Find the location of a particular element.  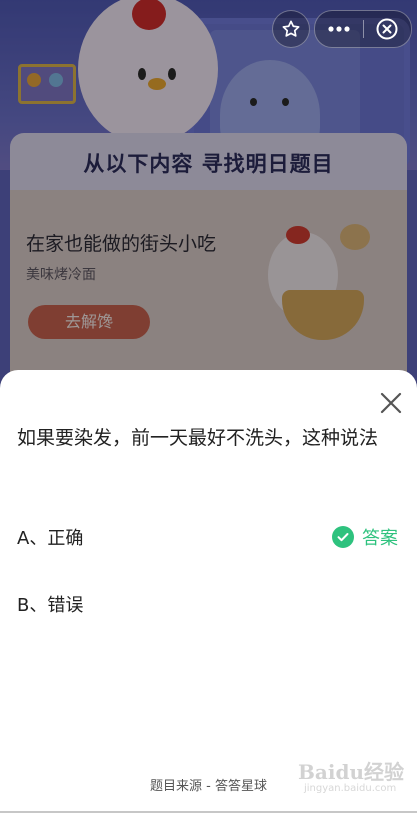

answer-badge: 答案 is located at coordinates (365, 537).